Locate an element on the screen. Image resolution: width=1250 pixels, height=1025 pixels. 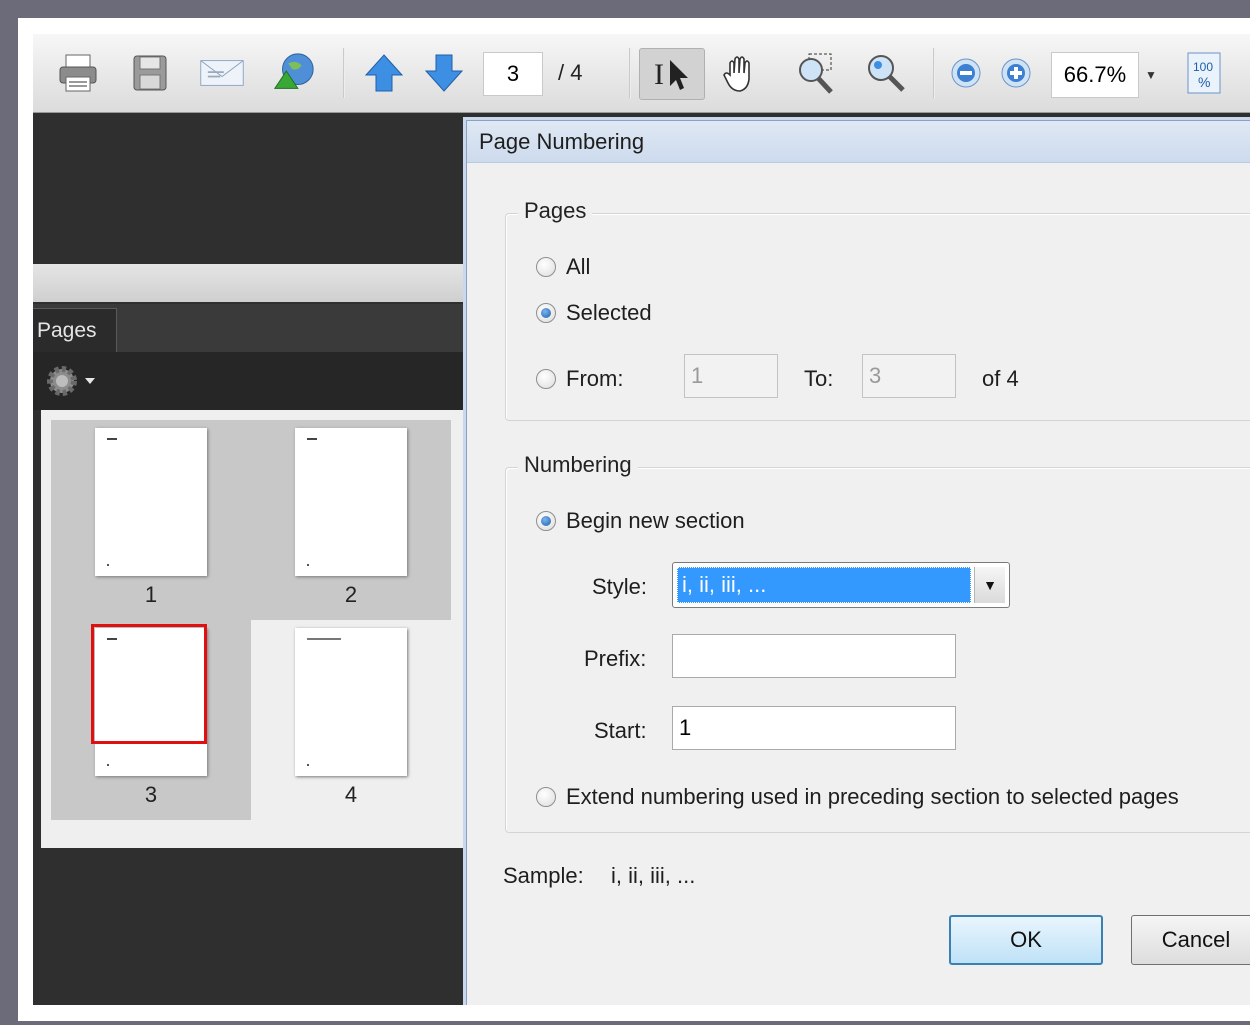
svg-text: I is located at coordinates (659, 74).